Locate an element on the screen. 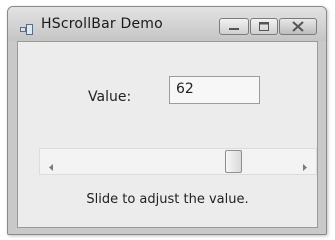 This screenshot has height=240, width=335. horizontal-scrollbar is located at coordinates (178, 161).